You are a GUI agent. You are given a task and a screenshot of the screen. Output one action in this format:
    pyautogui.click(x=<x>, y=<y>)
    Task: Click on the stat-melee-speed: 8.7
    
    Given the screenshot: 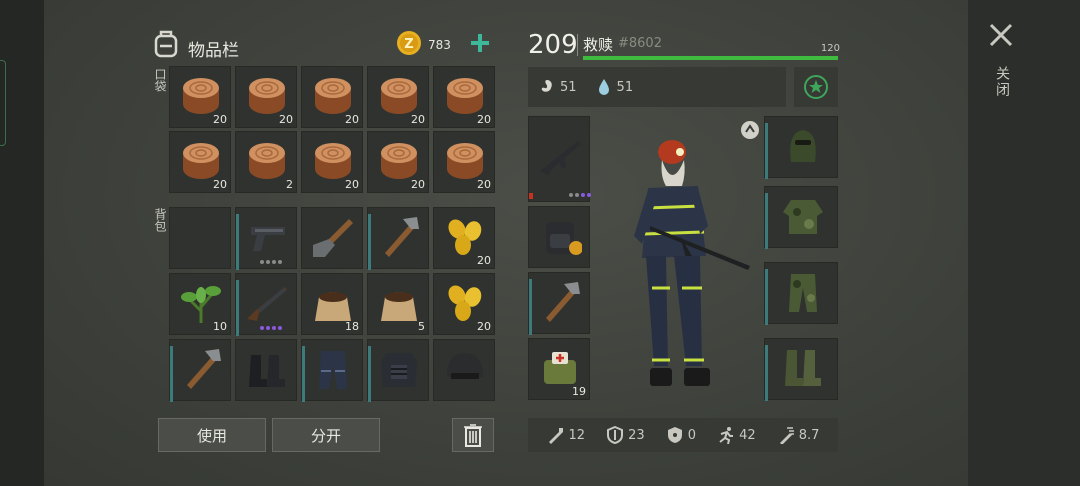 What is the action you would take?
    pyautogui.click(x=798, y=435)
    